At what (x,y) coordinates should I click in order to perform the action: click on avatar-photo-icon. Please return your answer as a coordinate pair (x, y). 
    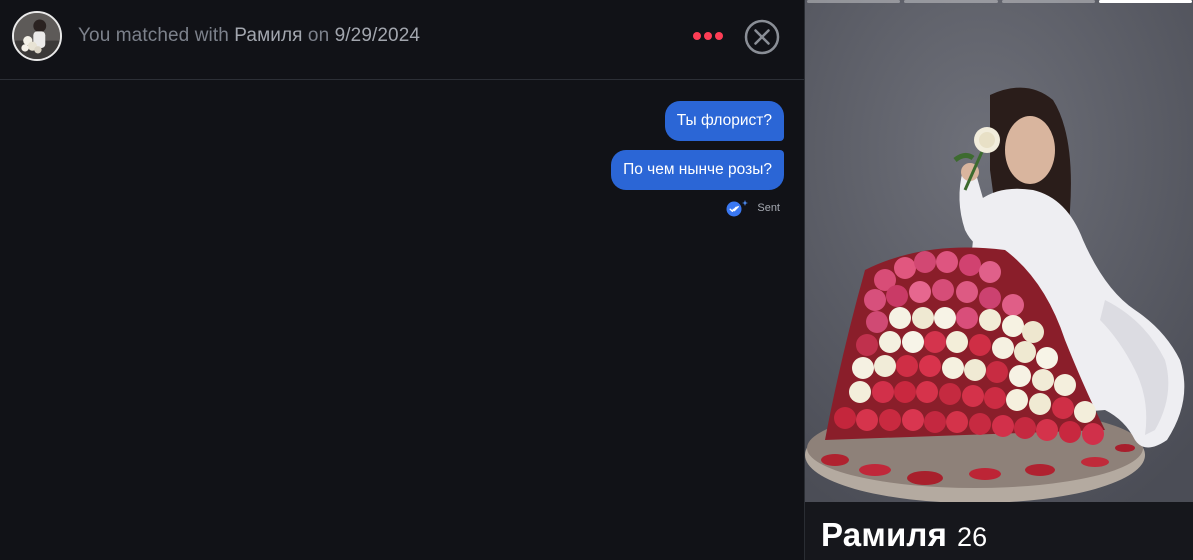
    Looking at the image, I should click on (37, 36).